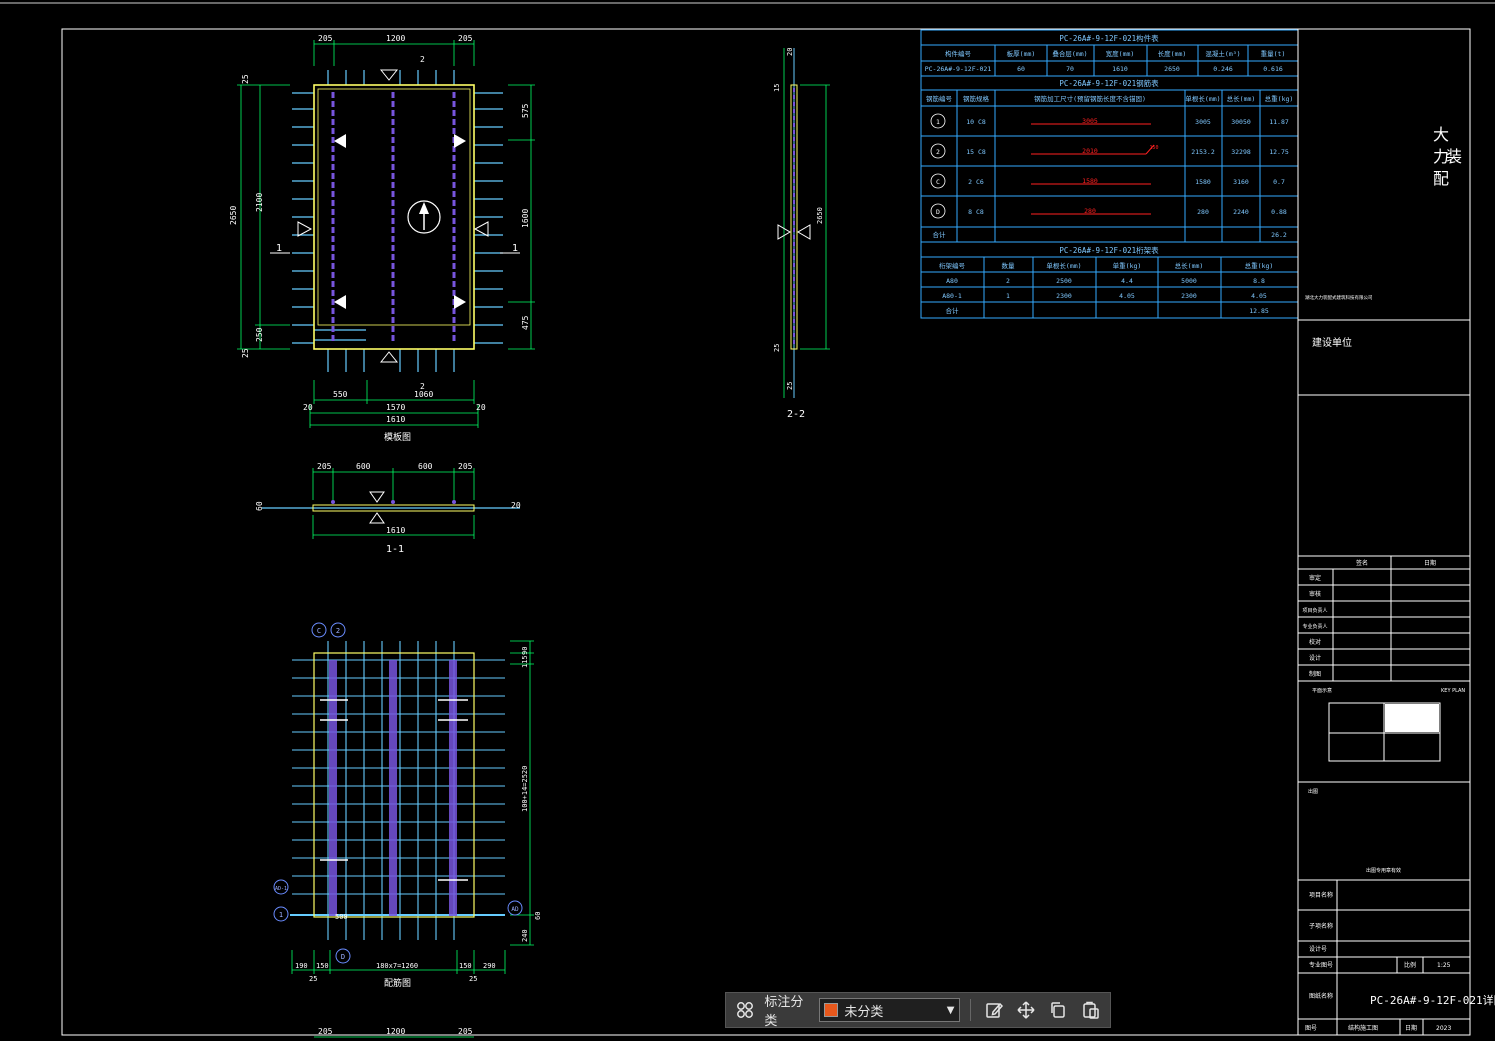 Image resolution: width=1495 pixels, height=1041 pixels. What do you see at coordinates (363, 466) in the screenshot?
I see `s11-dim-1: 600` at bounding box center [363, 466].